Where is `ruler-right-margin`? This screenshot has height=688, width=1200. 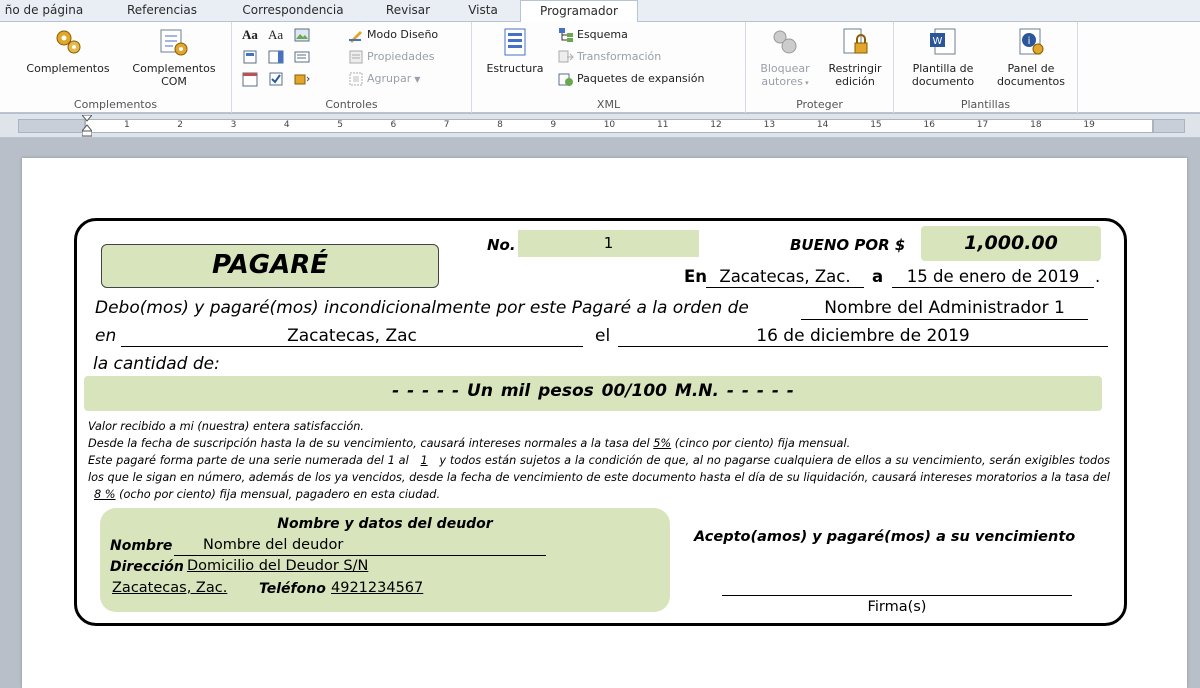
ruler-right-margin is located at coordinates (1169, 126).